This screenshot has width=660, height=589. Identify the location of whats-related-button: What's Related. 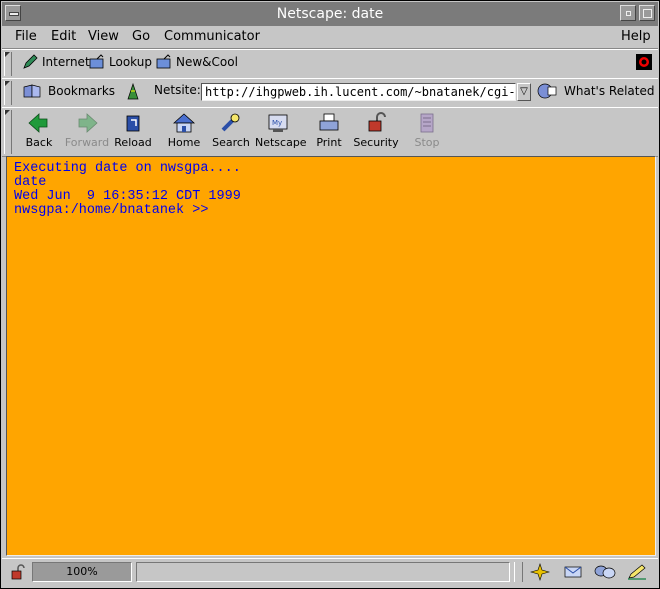
(595, 91).